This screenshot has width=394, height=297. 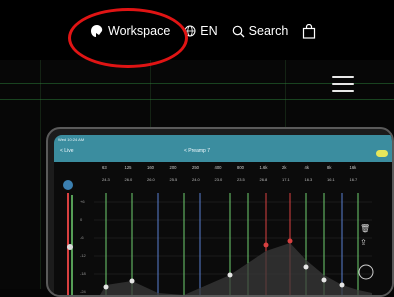 What do you see at coordinates (190, 31) in the screenshot?
I see `globe-icon` at bounding box center [190, 31].